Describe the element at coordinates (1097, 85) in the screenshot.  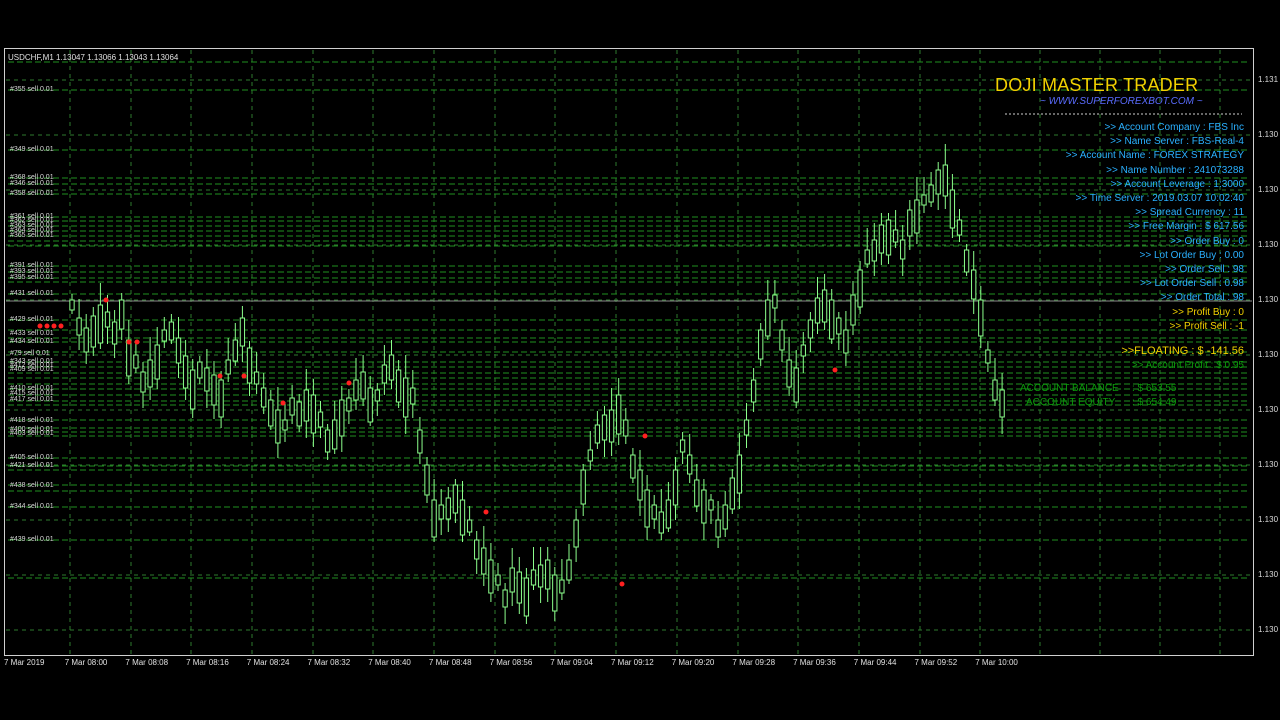
I see `ea-title: DOJI MASTER TRADER` at that location.